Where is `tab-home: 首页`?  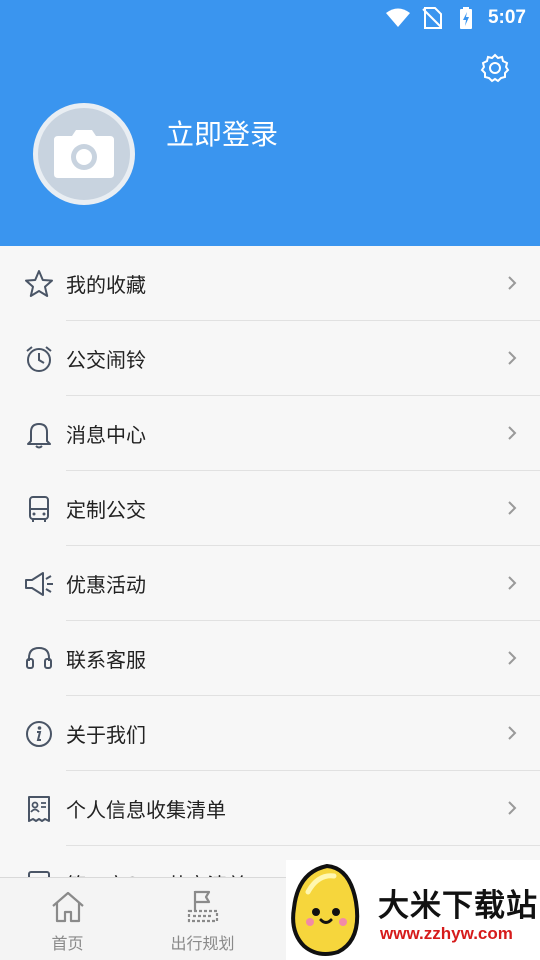
tab-home: 首页 is located at coordinates (67, 919).